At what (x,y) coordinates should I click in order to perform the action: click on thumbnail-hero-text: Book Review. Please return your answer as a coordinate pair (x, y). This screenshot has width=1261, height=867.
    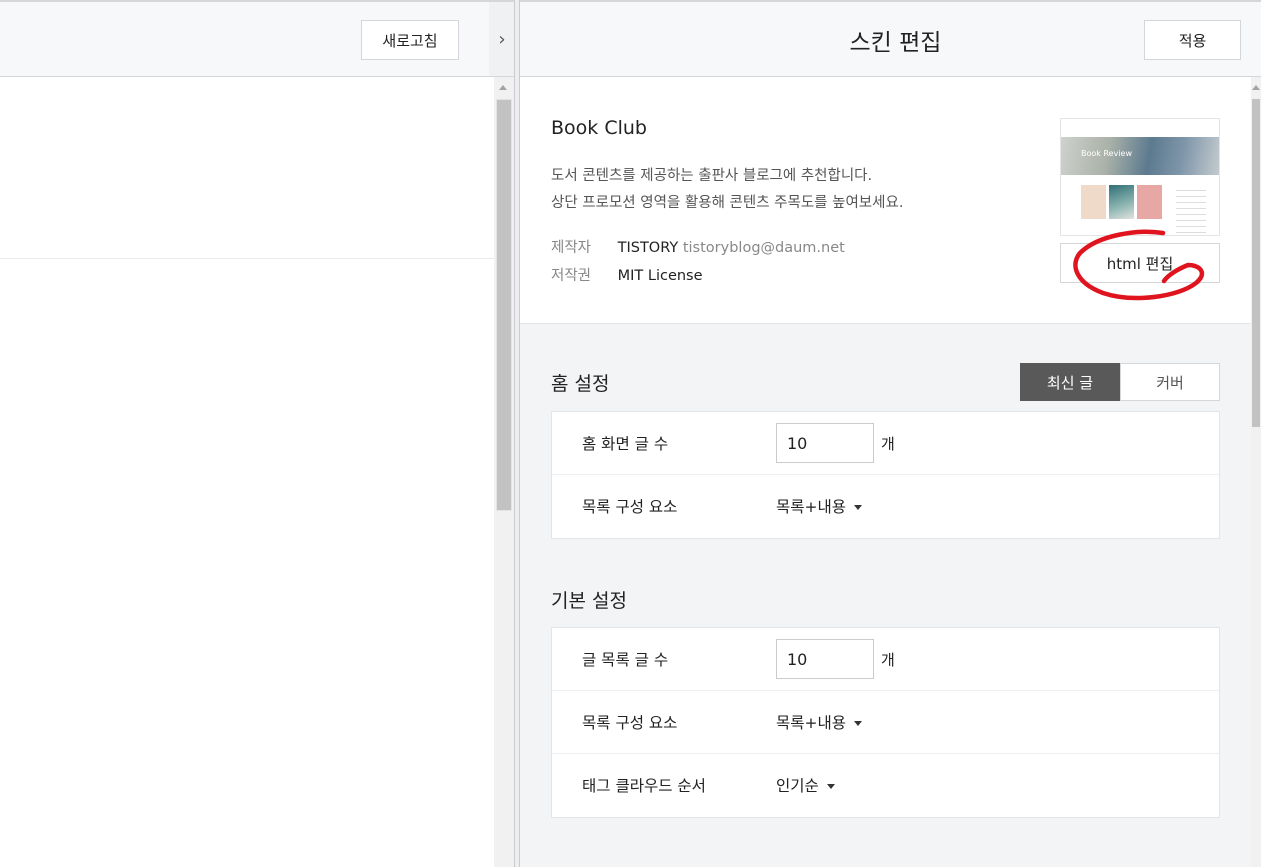
    Looking at the image, I should click on (1106, 153).